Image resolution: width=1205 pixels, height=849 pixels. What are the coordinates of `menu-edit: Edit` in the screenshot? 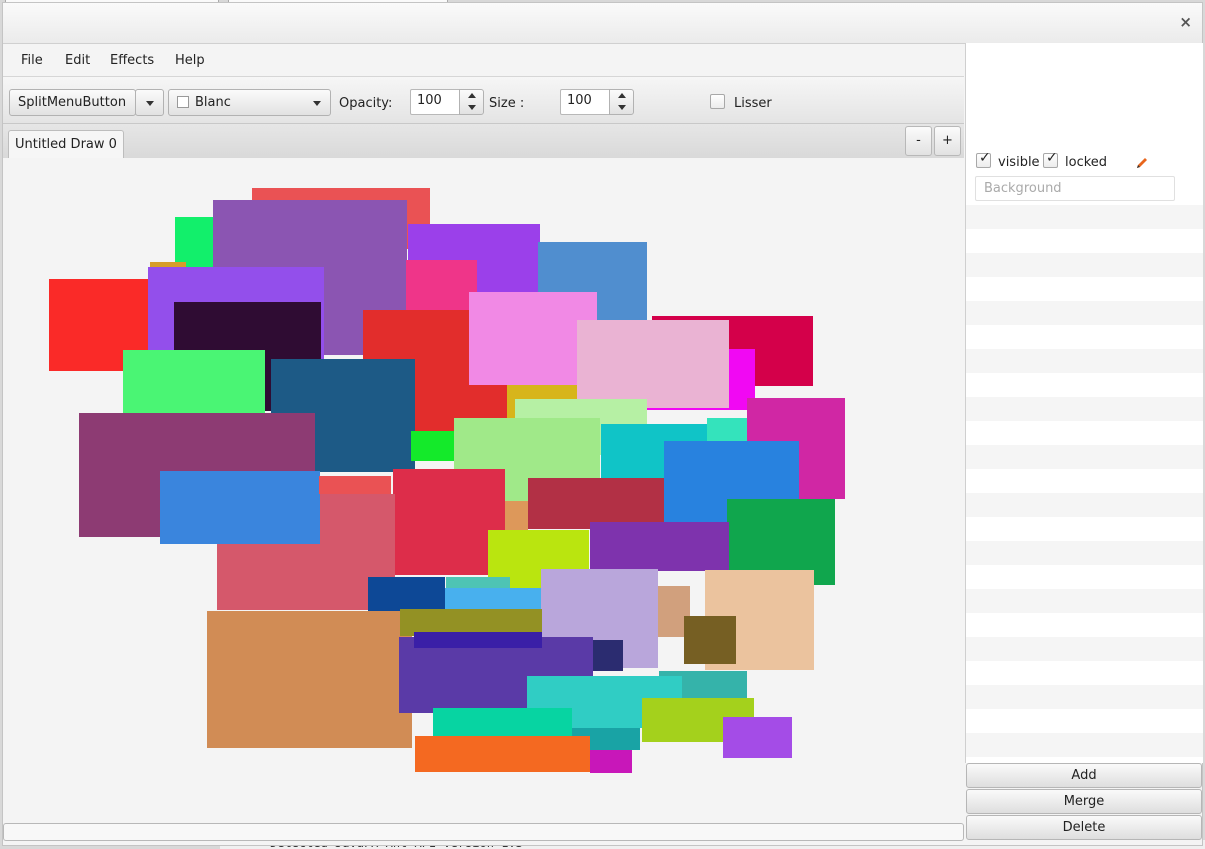 It's located at (77, 60).